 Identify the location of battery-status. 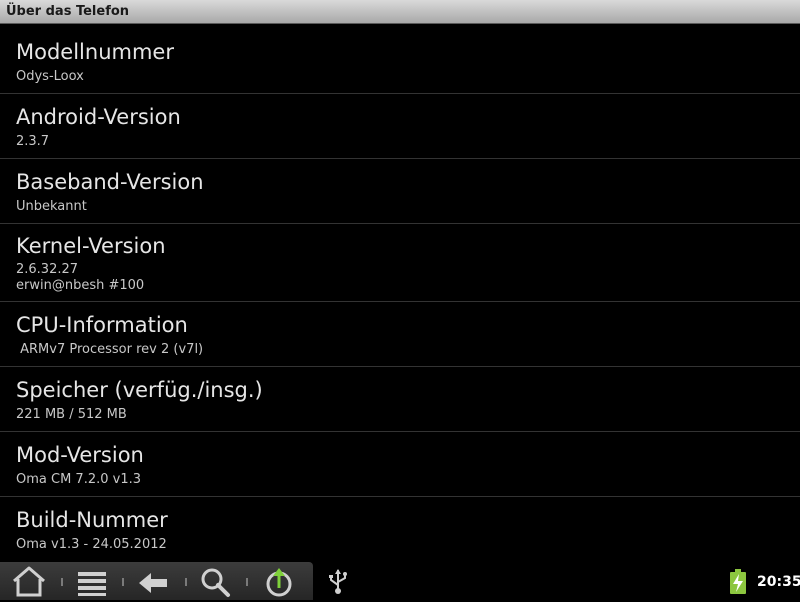
(738, 582).